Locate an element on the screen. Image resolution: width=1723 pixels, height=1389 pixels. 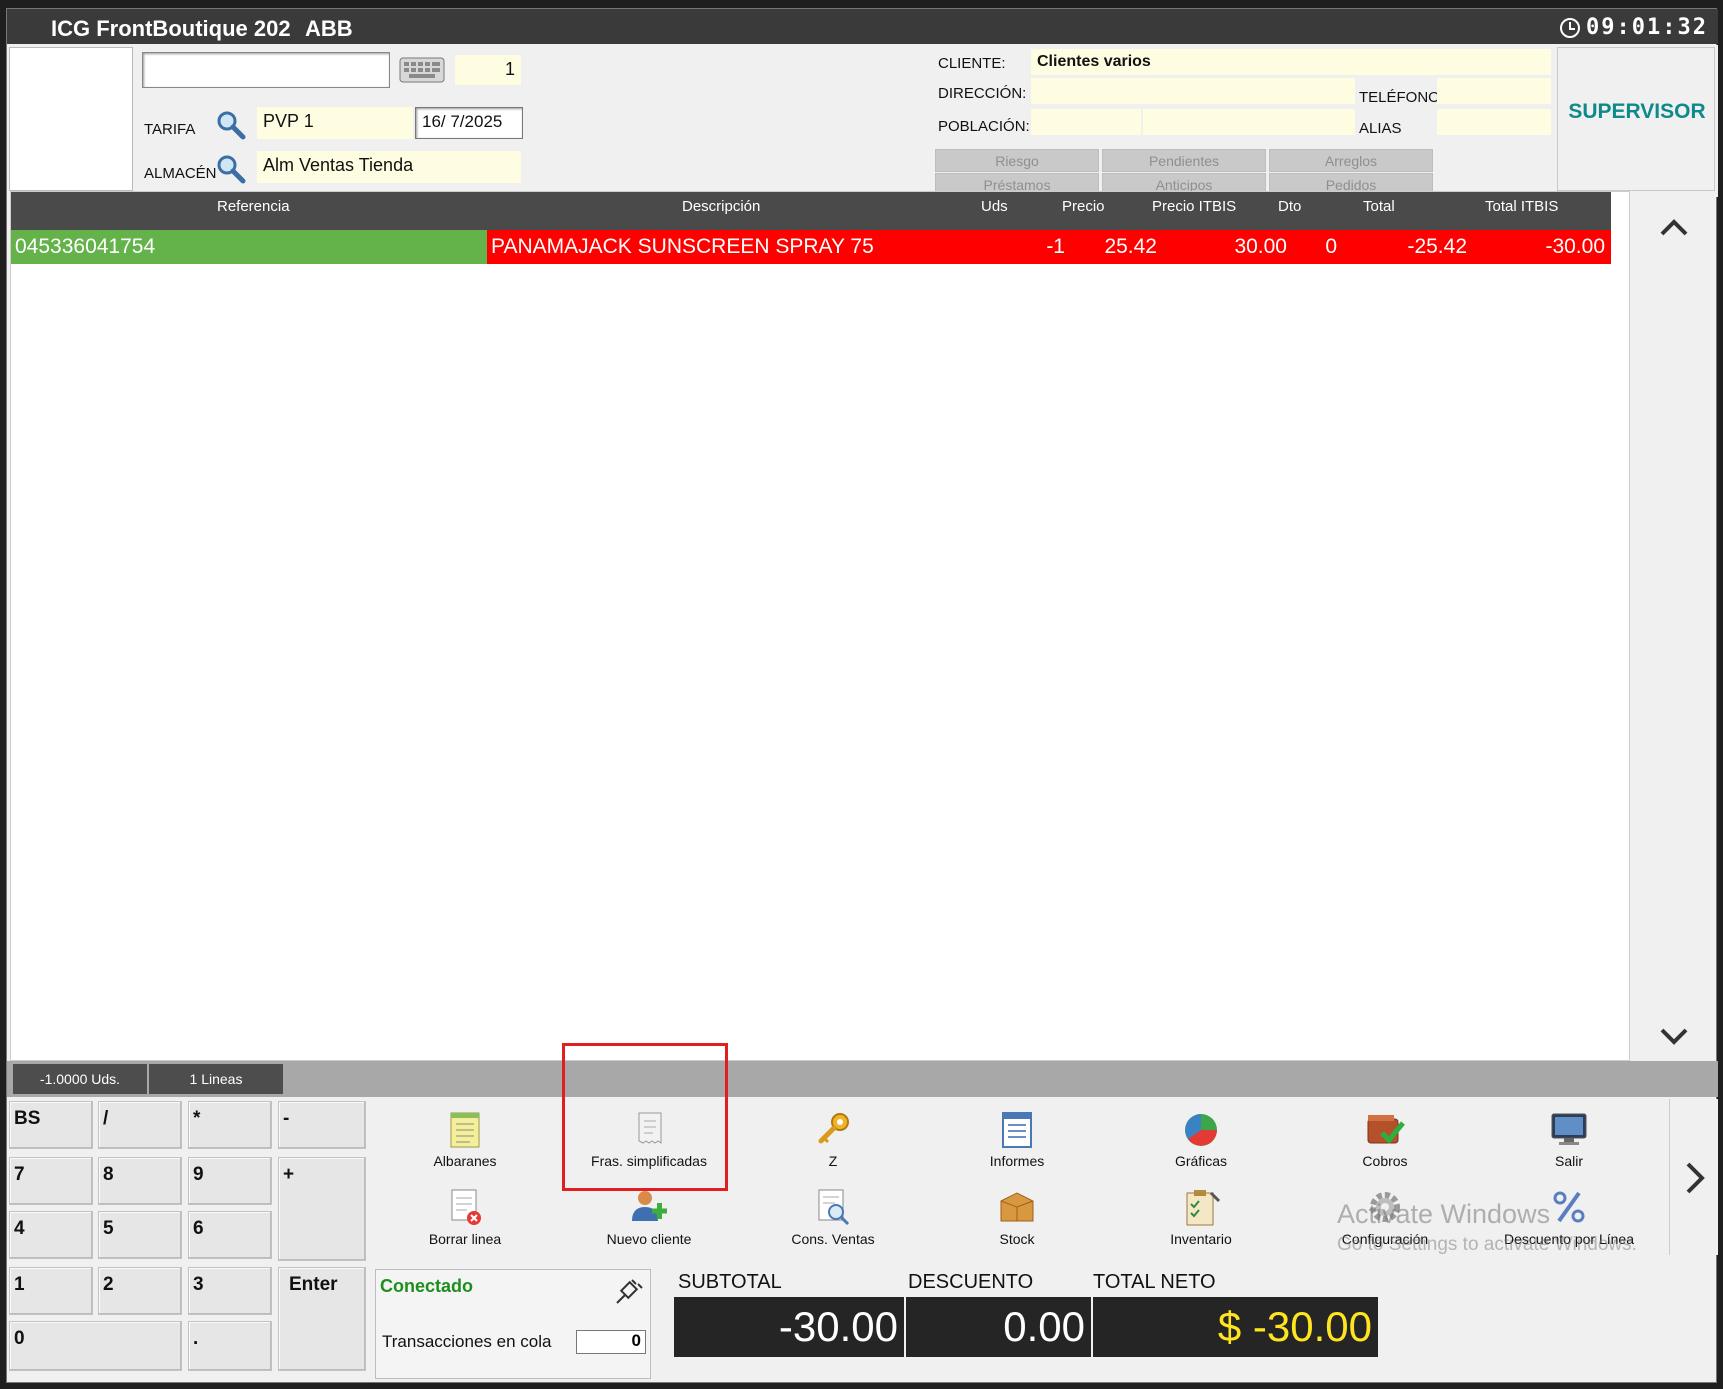
salir-label: Salir is located at coordinates (1568, 1161).